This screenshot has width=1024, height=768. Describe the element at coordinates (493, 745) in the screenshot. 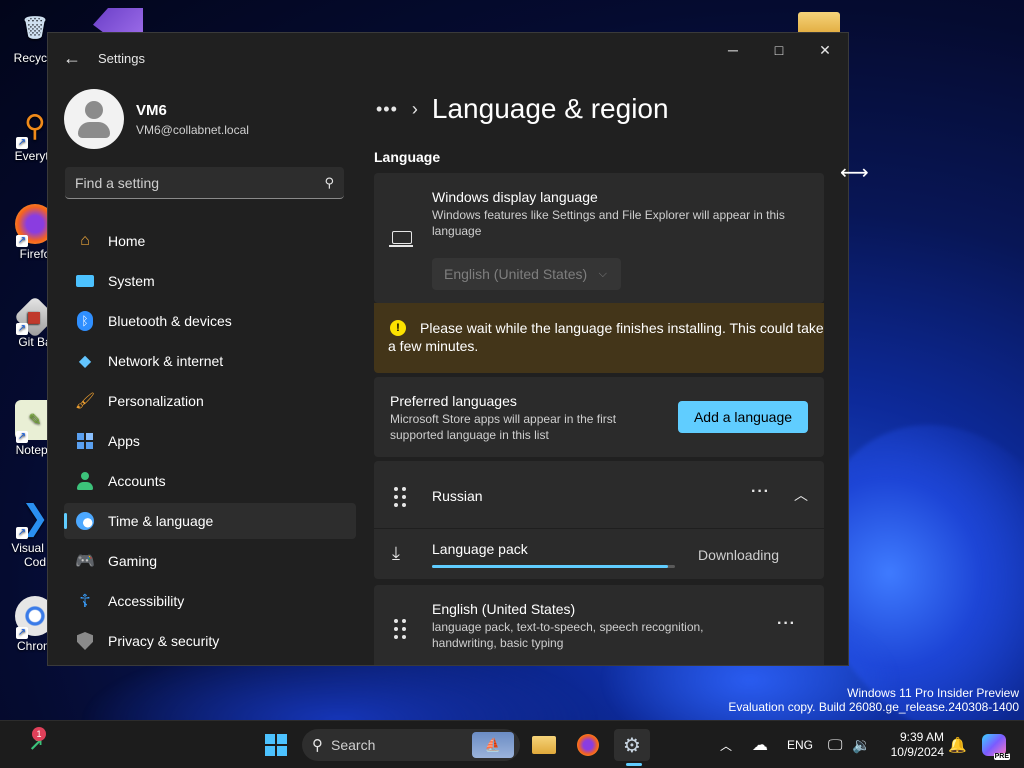

I see `search-highlight-icon: ⛵` at that location.